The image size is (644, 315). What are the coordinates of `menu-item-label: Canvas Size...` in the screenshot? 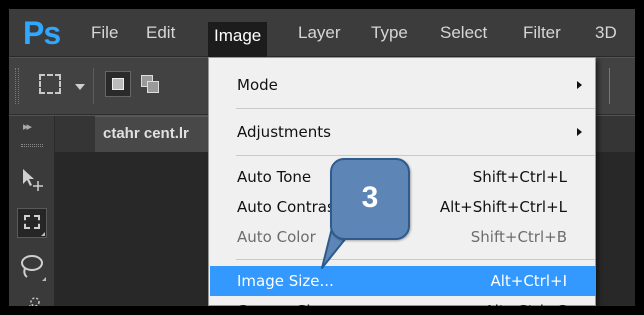 It's located at (289, 301).